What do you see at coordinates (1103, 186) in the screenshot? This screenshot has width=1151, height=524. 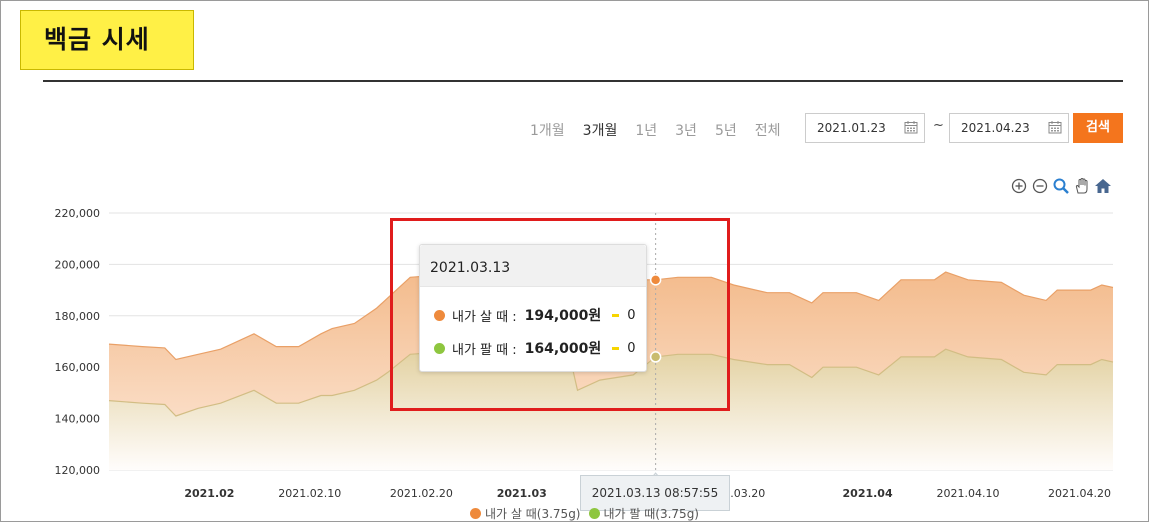 I see `home-reset-icon` at bounding box center [1103, 186].